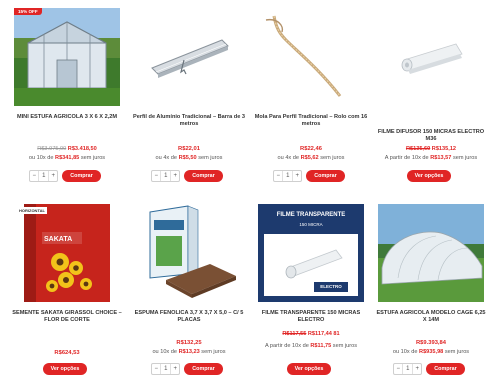 This screenshot has height=378, width=490. Describe the element at coordinates (67, 353) in the screenshot. I see `current-price: R$624,53` at that location.